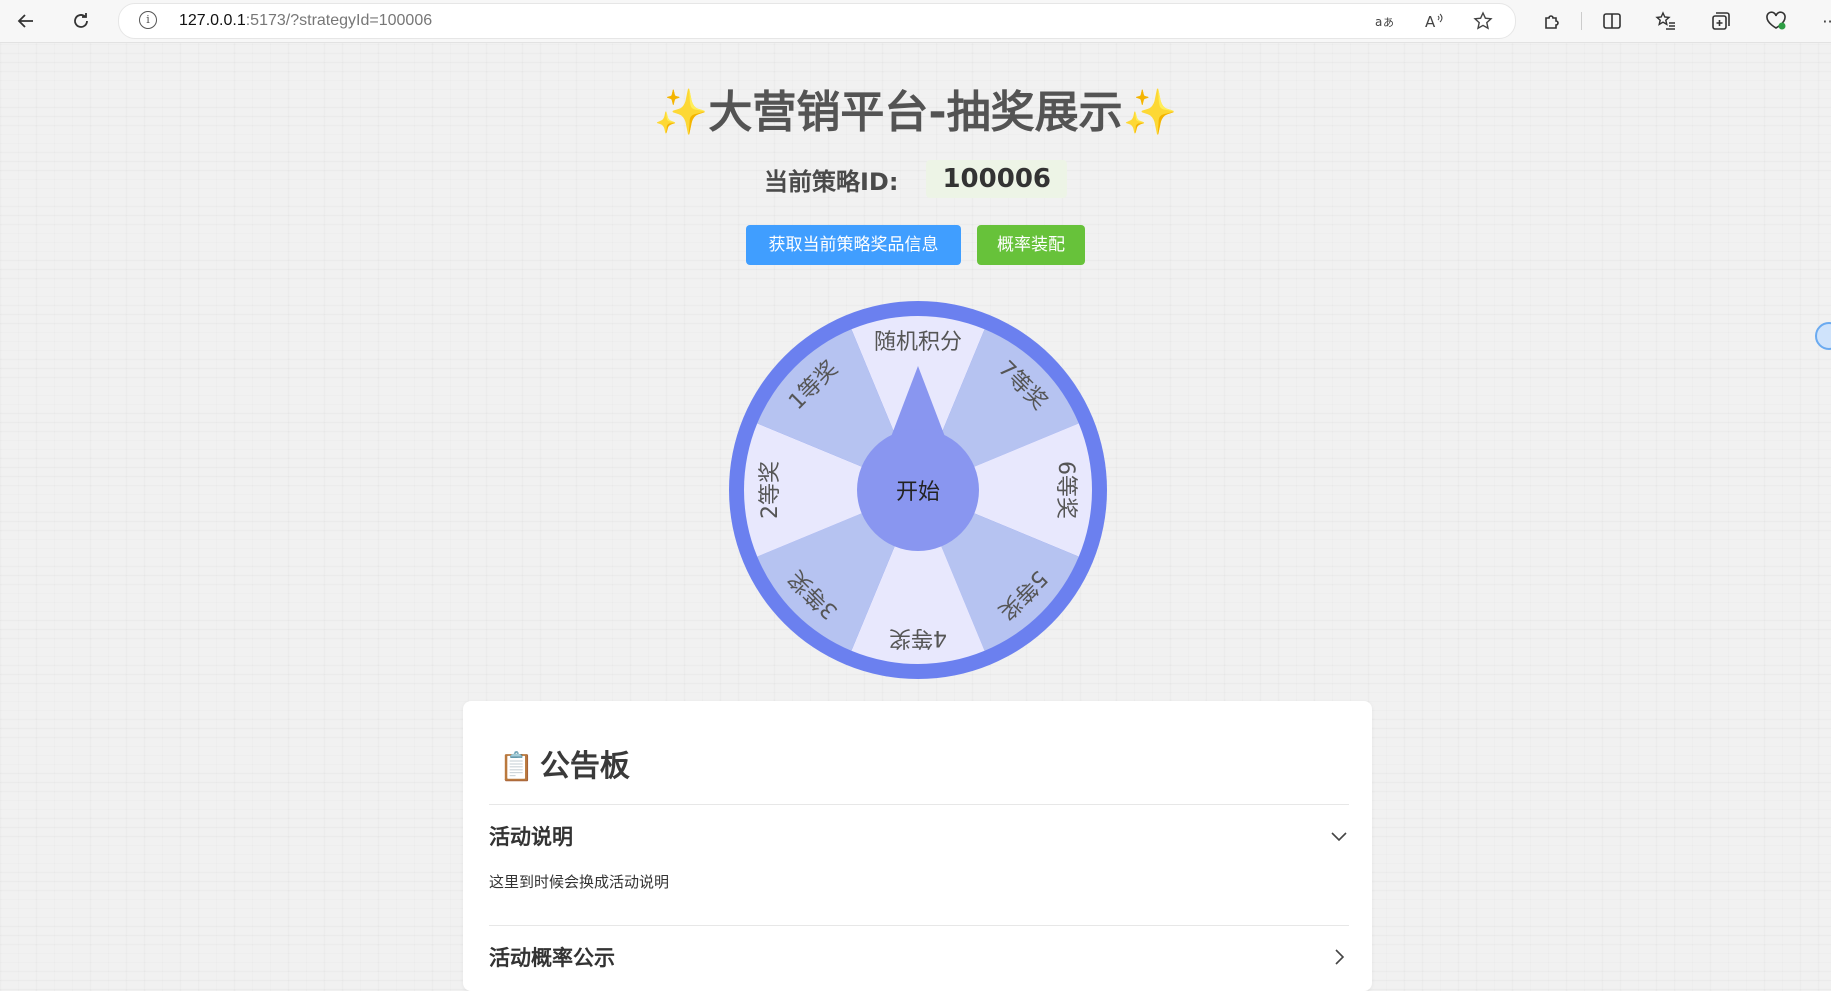 The width and height of the screenshot is (1831, 991). I want to click on translate-icon: aあ, so click(1385, 21).